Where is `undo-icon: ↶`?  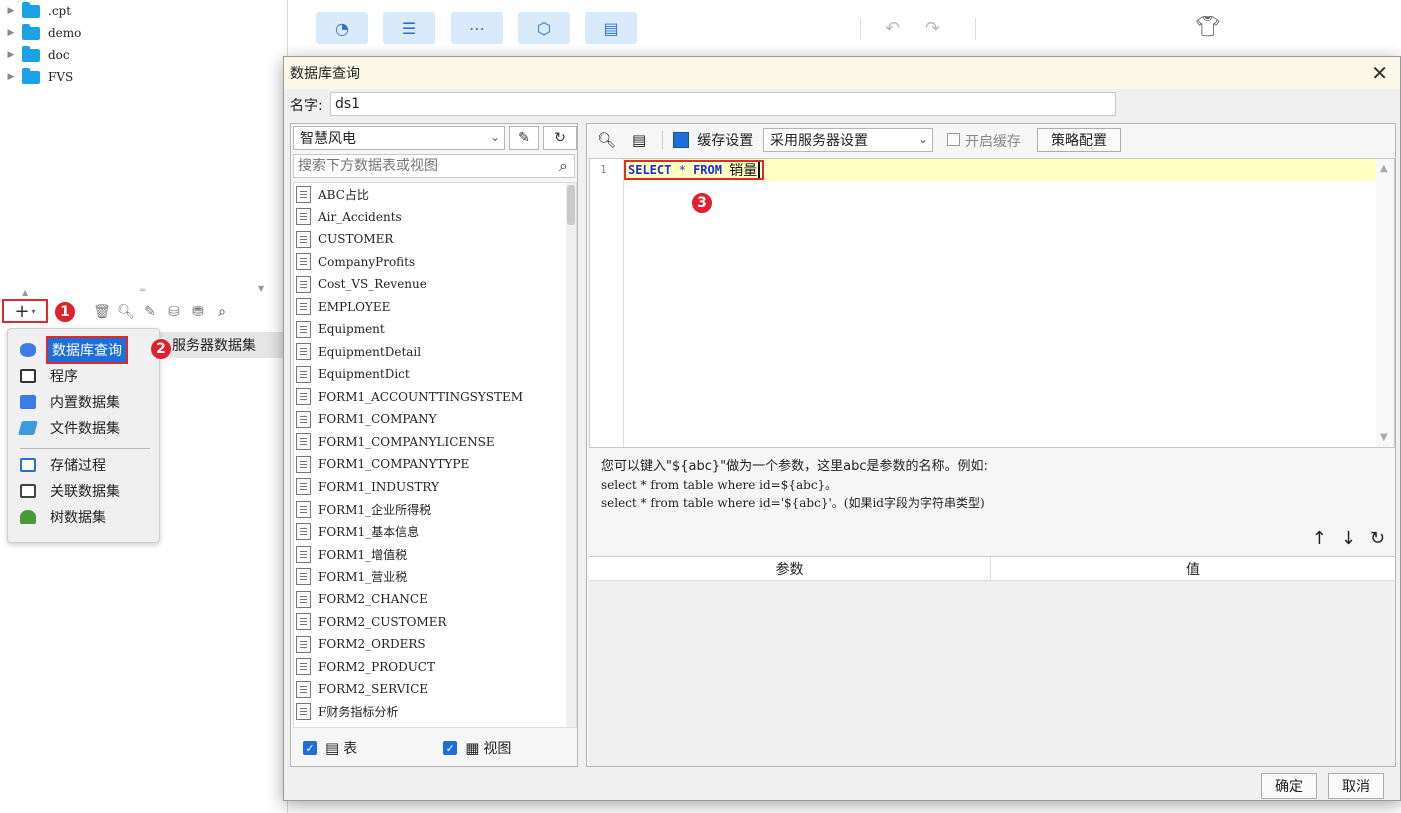 undo-icon: ↶ is located at coordinates (892, 28).